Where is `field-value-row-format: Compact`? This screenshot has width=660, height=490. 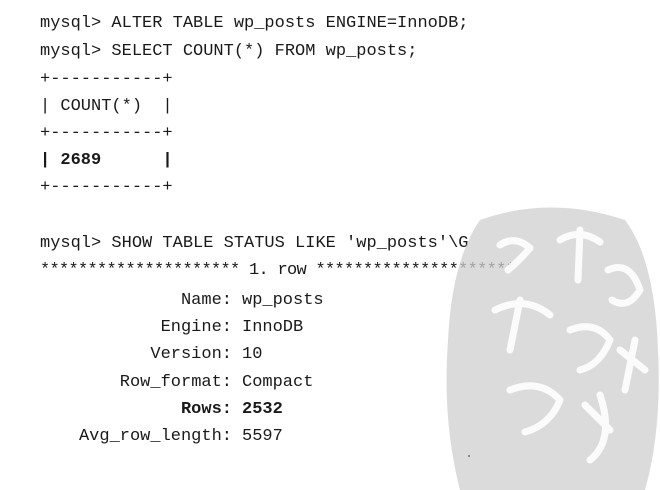 field-value-row-format: Compact is located at coordinates (277, 383).